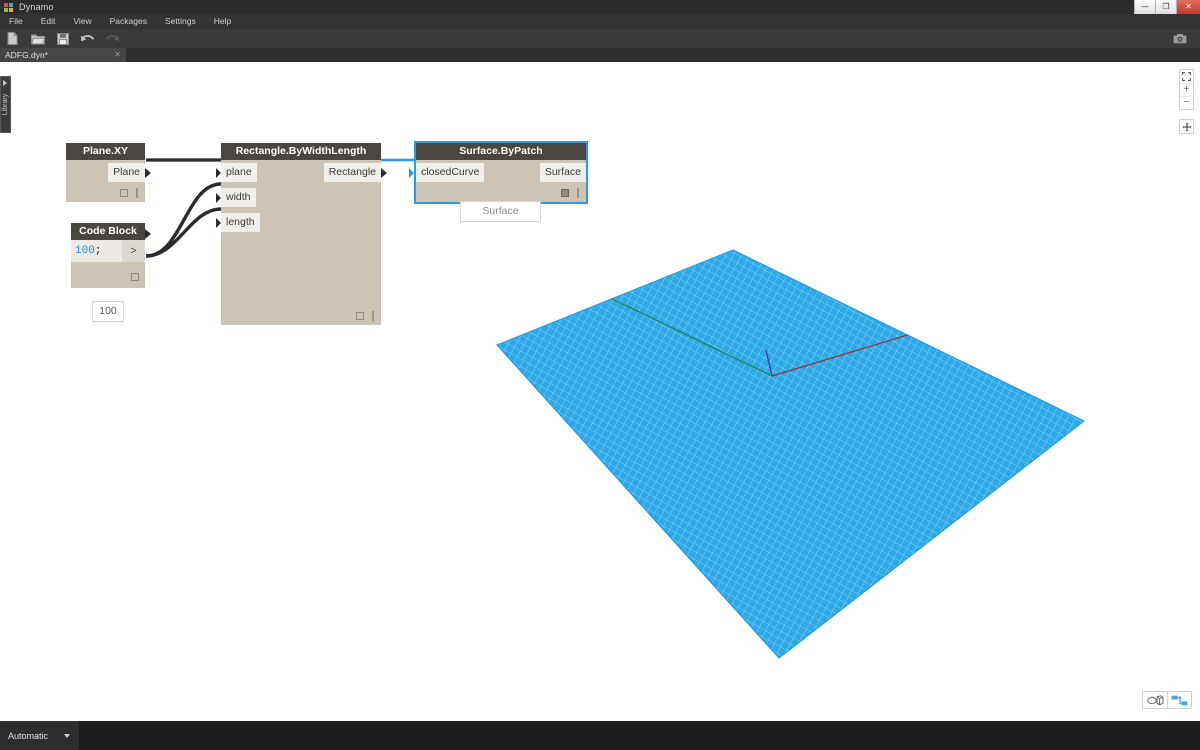  I want to click on toggle-background-3d-preview, so click(1155, 700).